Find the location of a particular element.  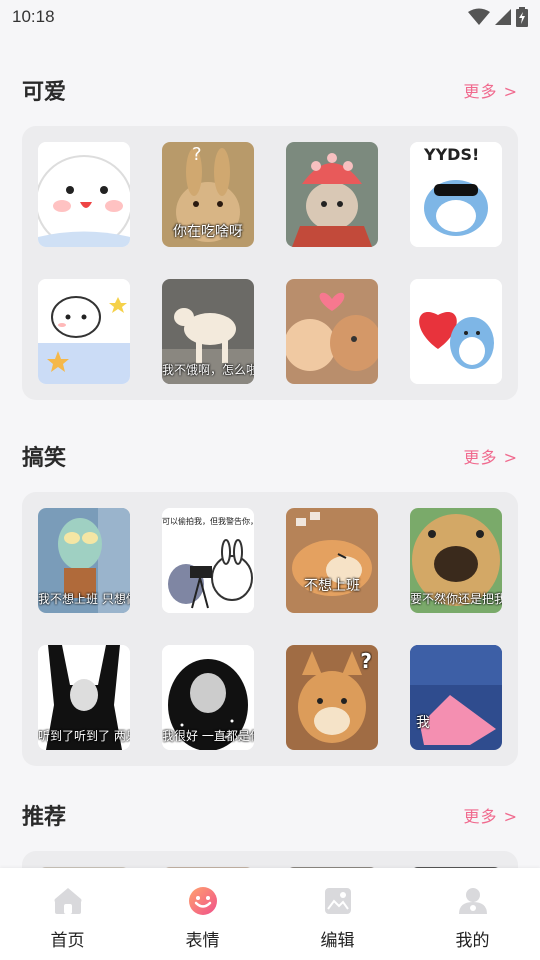

section-header: 搞笑 更多 > is located at coordinates (270, 456).